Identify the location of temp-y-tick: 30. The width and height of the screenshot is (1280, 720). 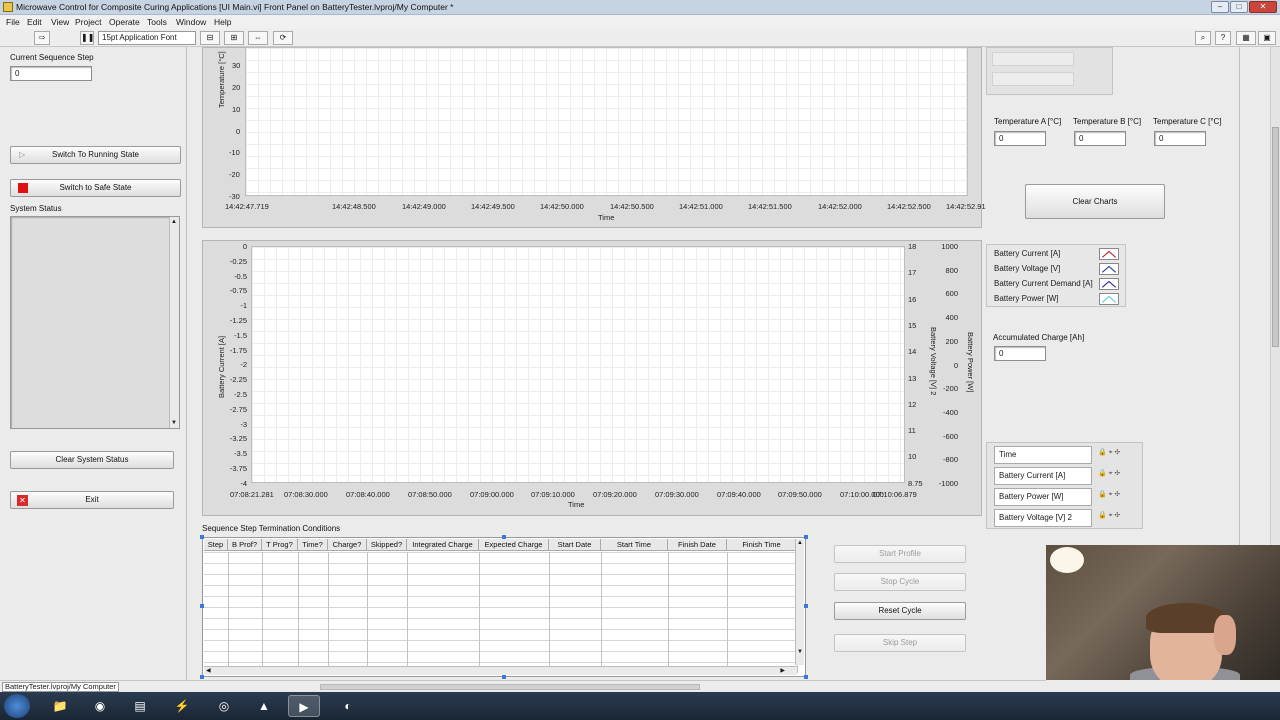
(236, 65).